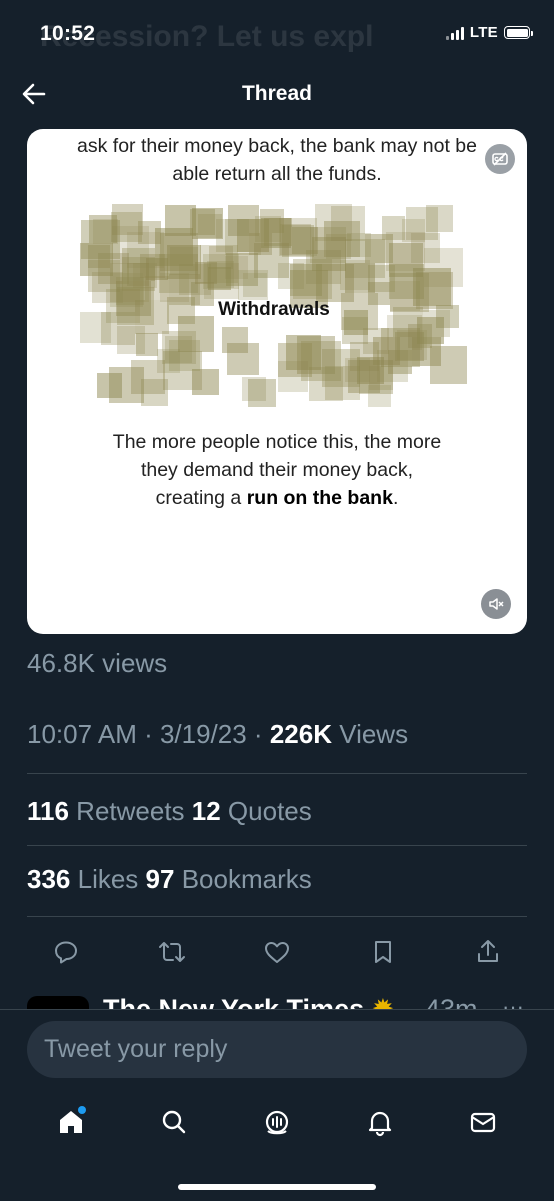 This screenshot has width=554, height=1201. I want to click on bottom-navigation, so click(277, 1122).